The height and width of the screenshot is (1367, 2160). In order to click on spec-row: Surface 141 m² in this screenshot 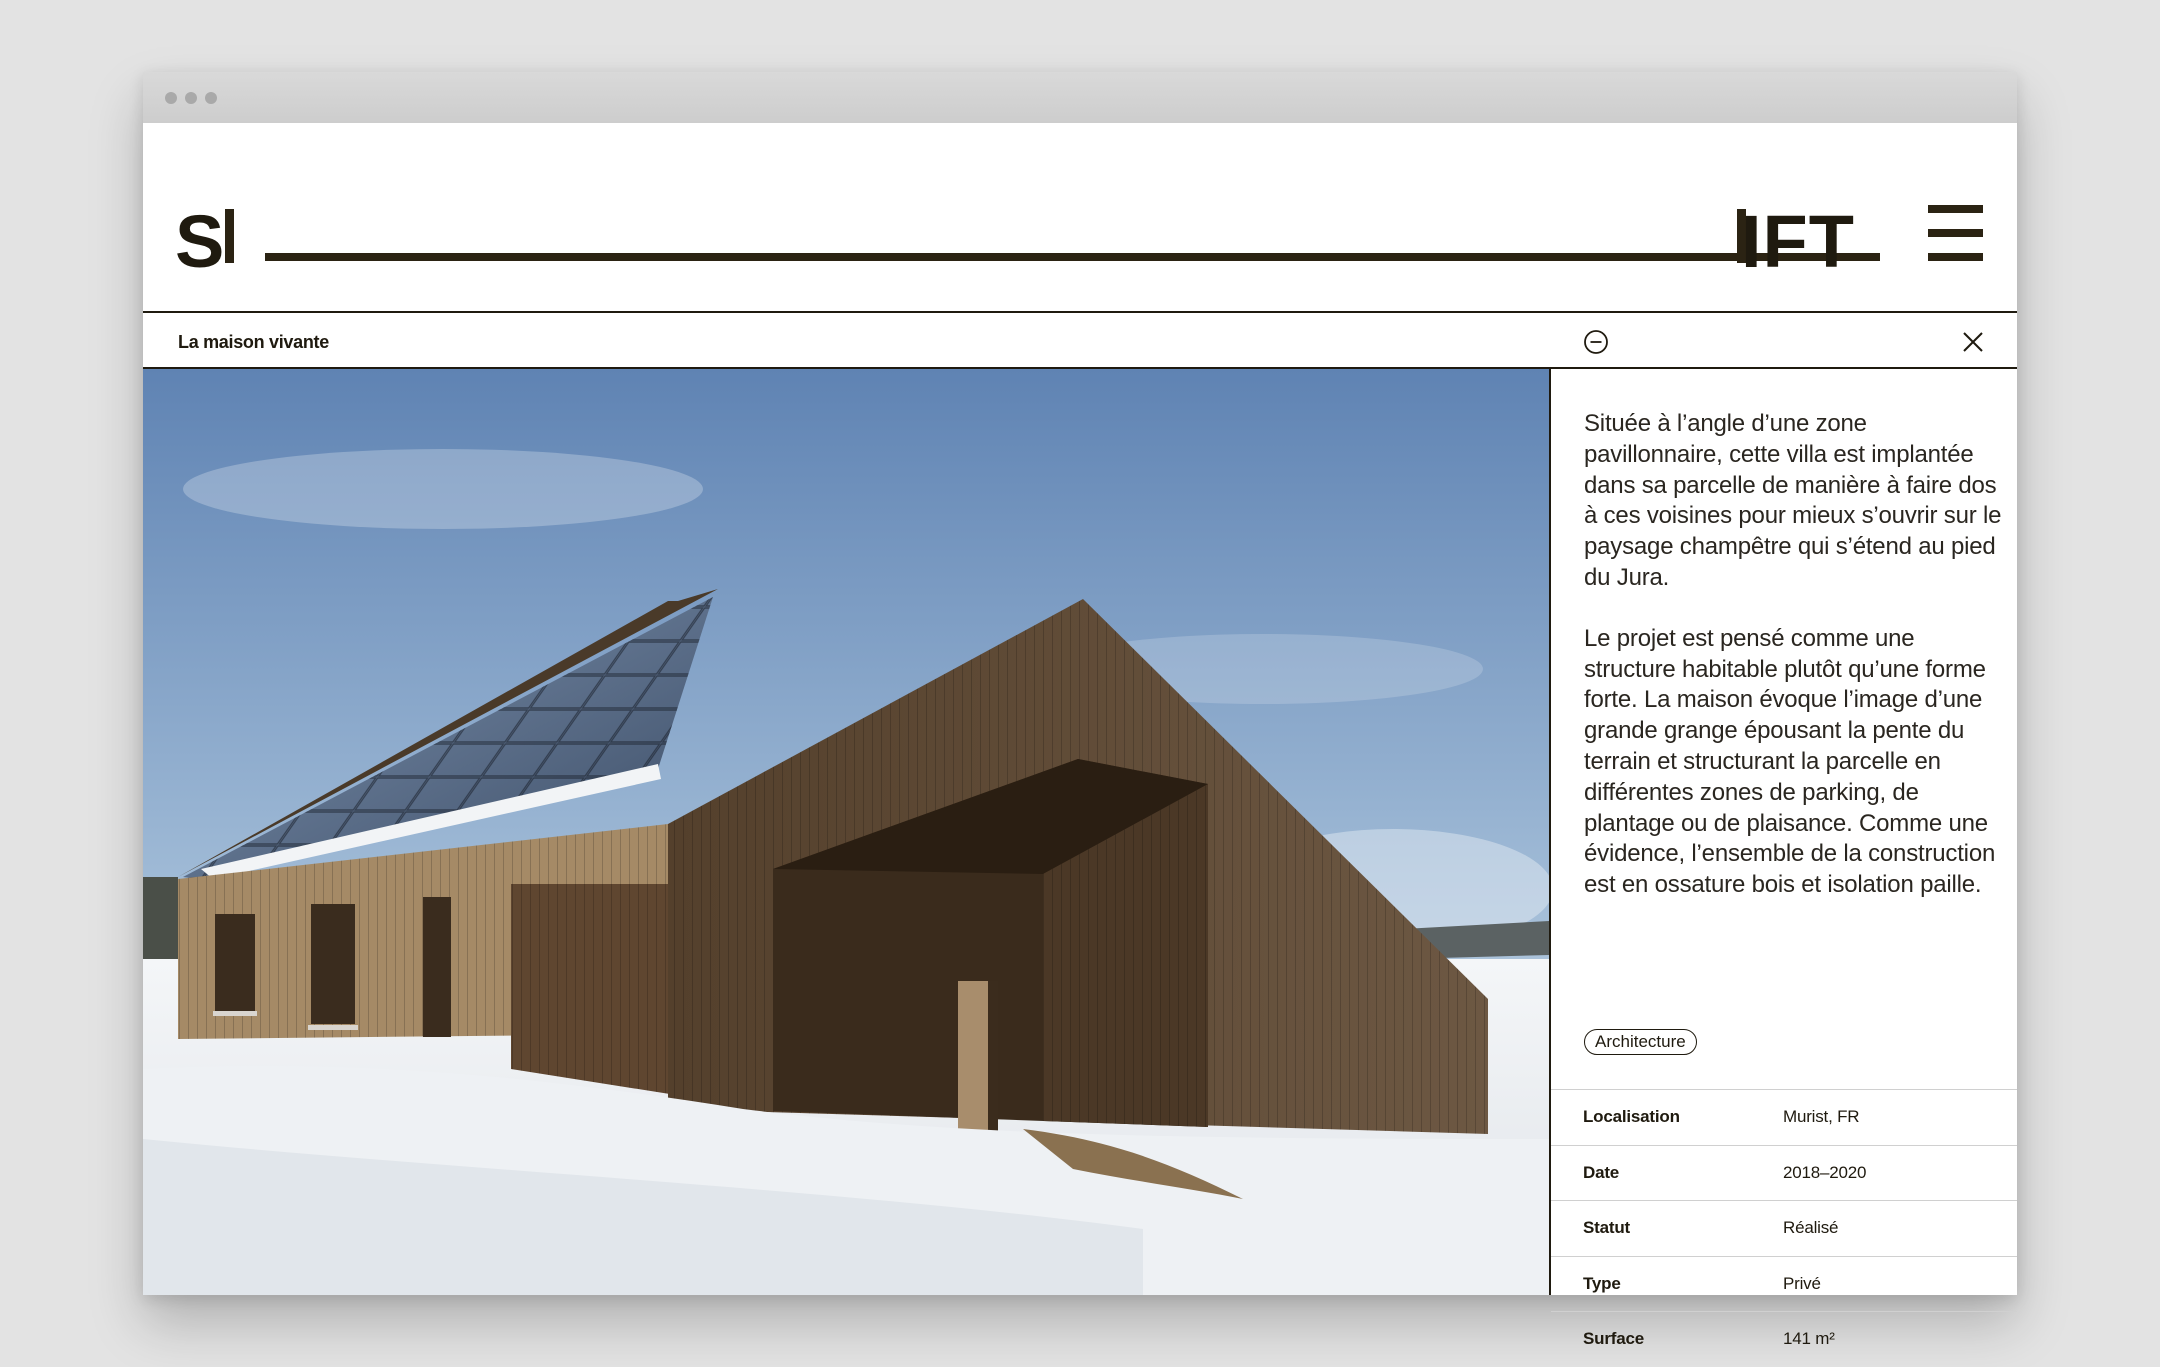, I will do `click(1784, 1339)`.